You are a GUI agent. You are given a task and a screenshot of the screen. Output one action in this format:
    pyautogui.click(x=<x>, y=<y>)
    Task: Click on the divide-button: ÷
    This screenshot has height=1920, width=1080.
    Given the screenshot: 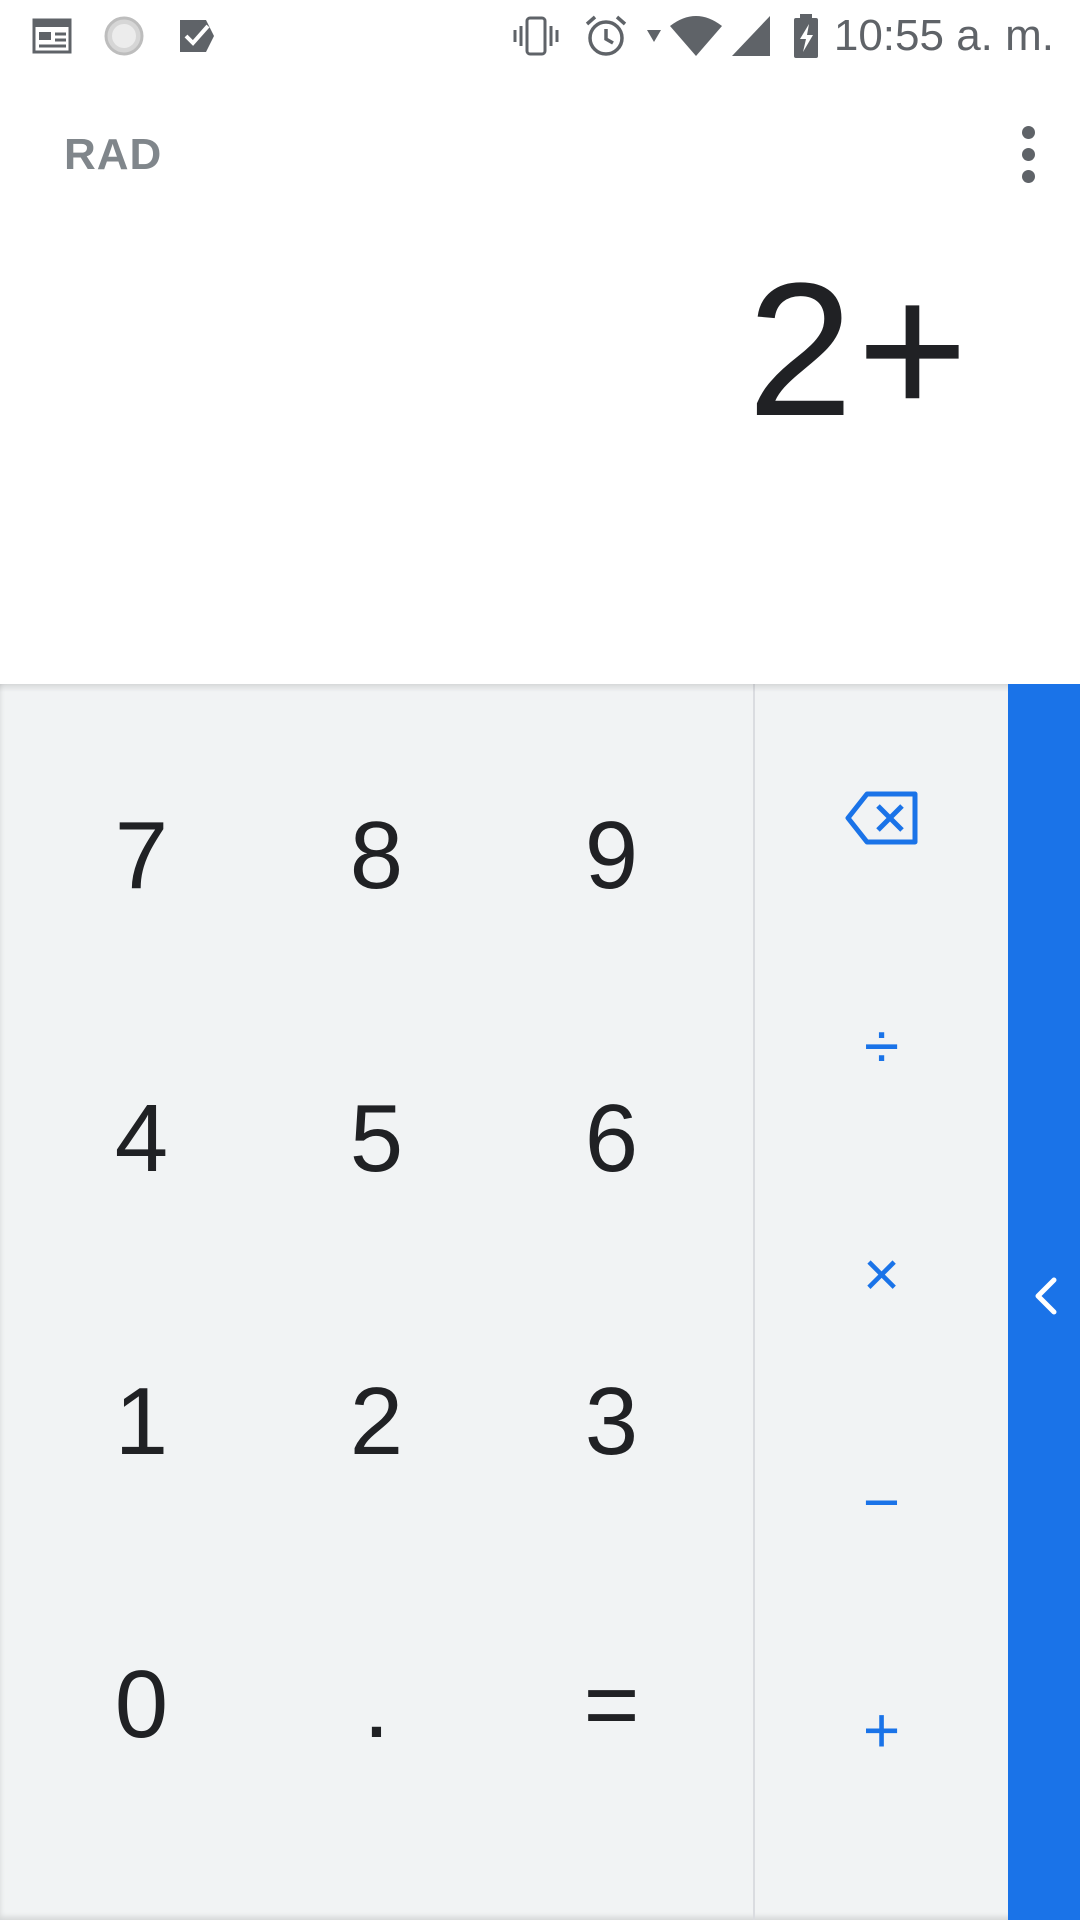 What is the action you would take?
    pyautogui.click(x=881, y=1046)
    